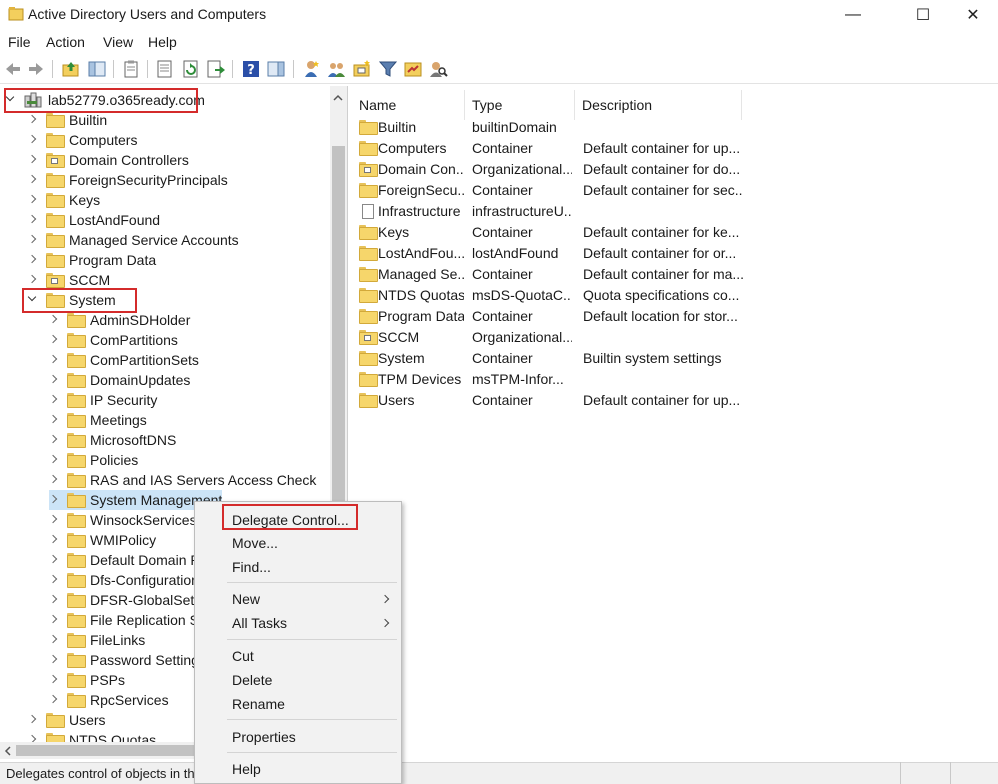 The height and width of the screenshot is (784, 998). What do you see at coordinates (182, 480) in the screenshot?
I see `tree-item: RAS and IAS Servers Access Check` at bounding box center [182, 480].